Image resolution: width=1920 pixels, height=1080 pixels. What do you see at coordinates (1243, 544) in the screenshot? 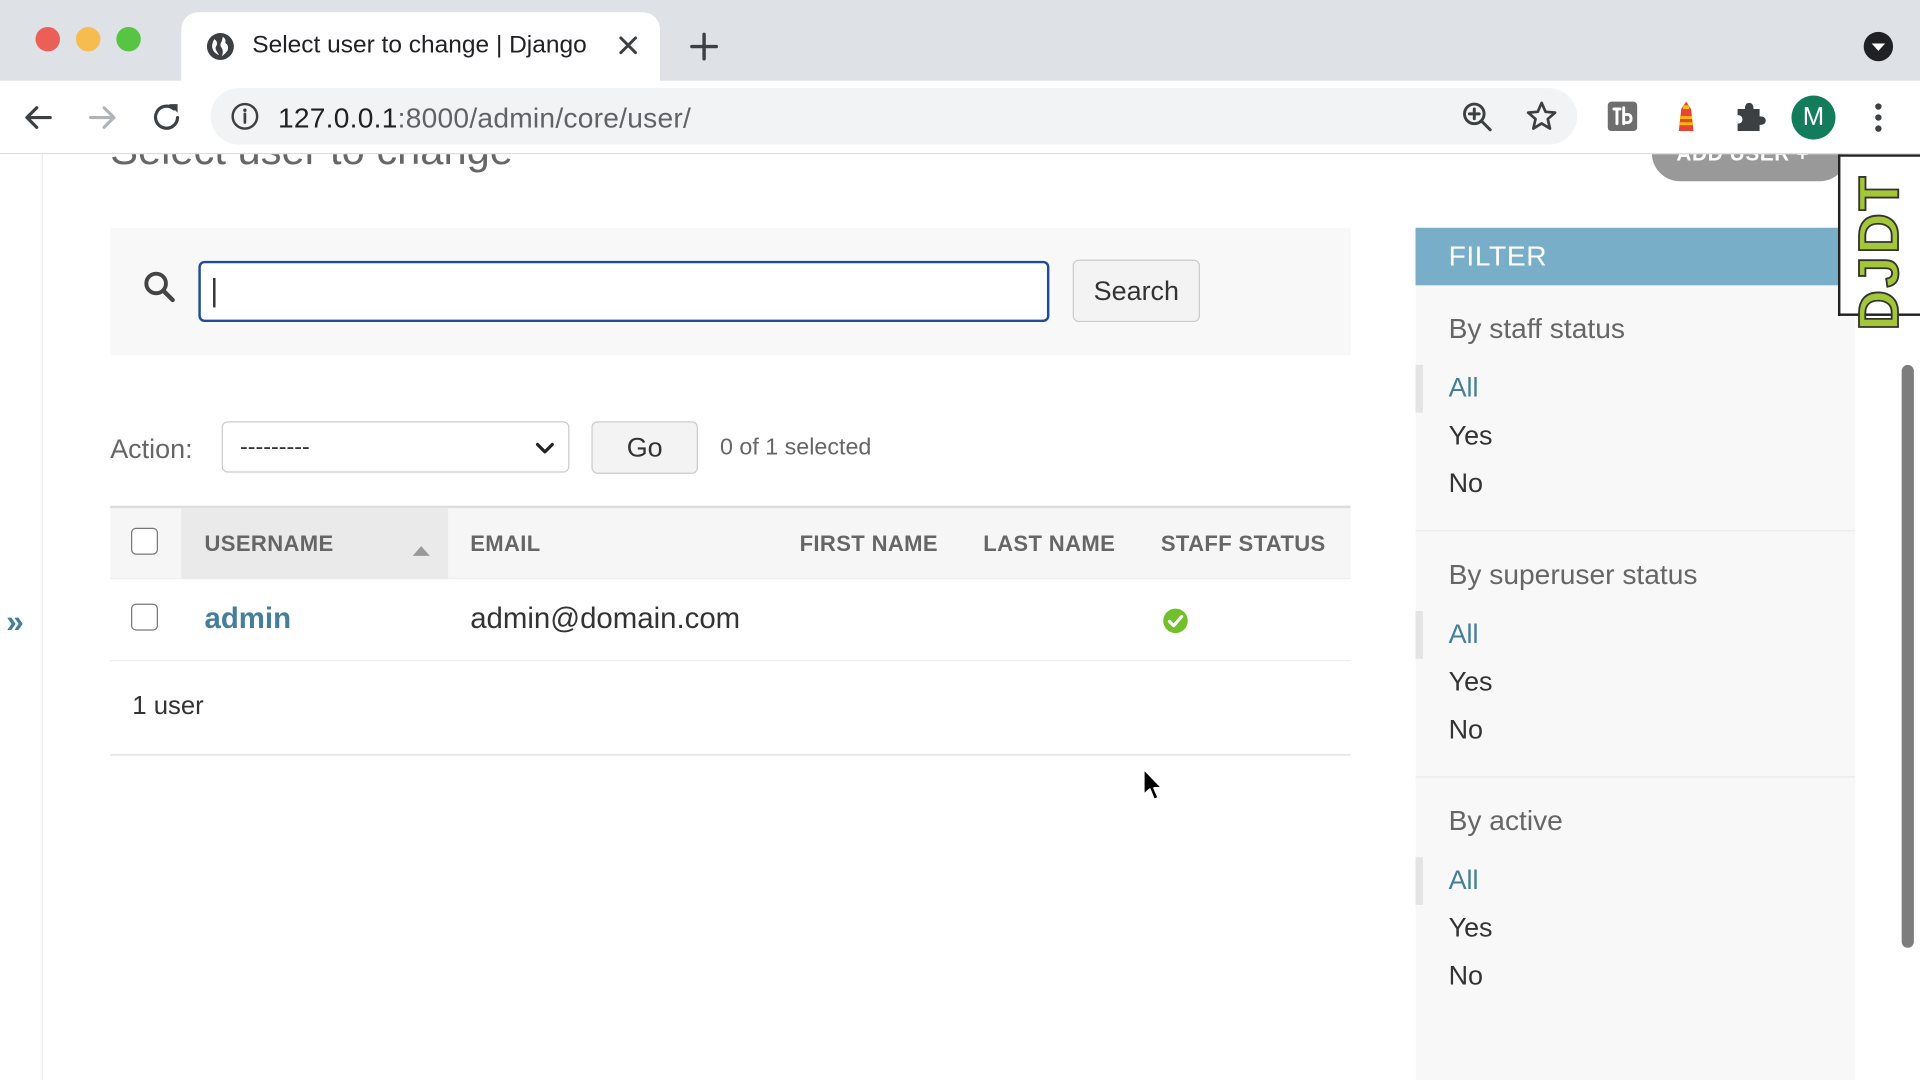
I see `column-staff-status: STAFF STATUS` at bounding box center [1243, 544].